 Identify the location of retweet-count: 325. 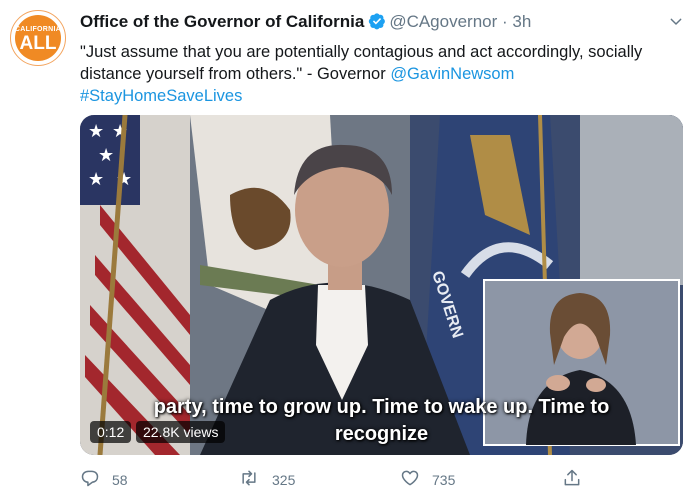
(284, 479).